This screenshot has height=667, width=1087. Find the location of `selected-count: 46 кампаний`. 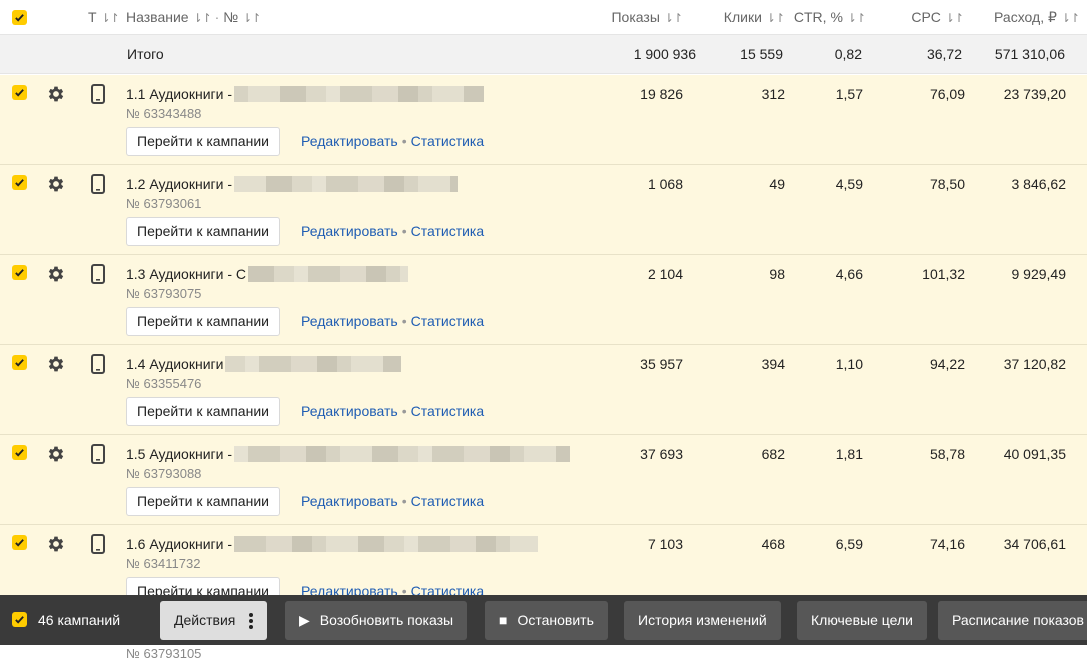

selected-count: 46 кампаний is located at coordinates (79, 620).